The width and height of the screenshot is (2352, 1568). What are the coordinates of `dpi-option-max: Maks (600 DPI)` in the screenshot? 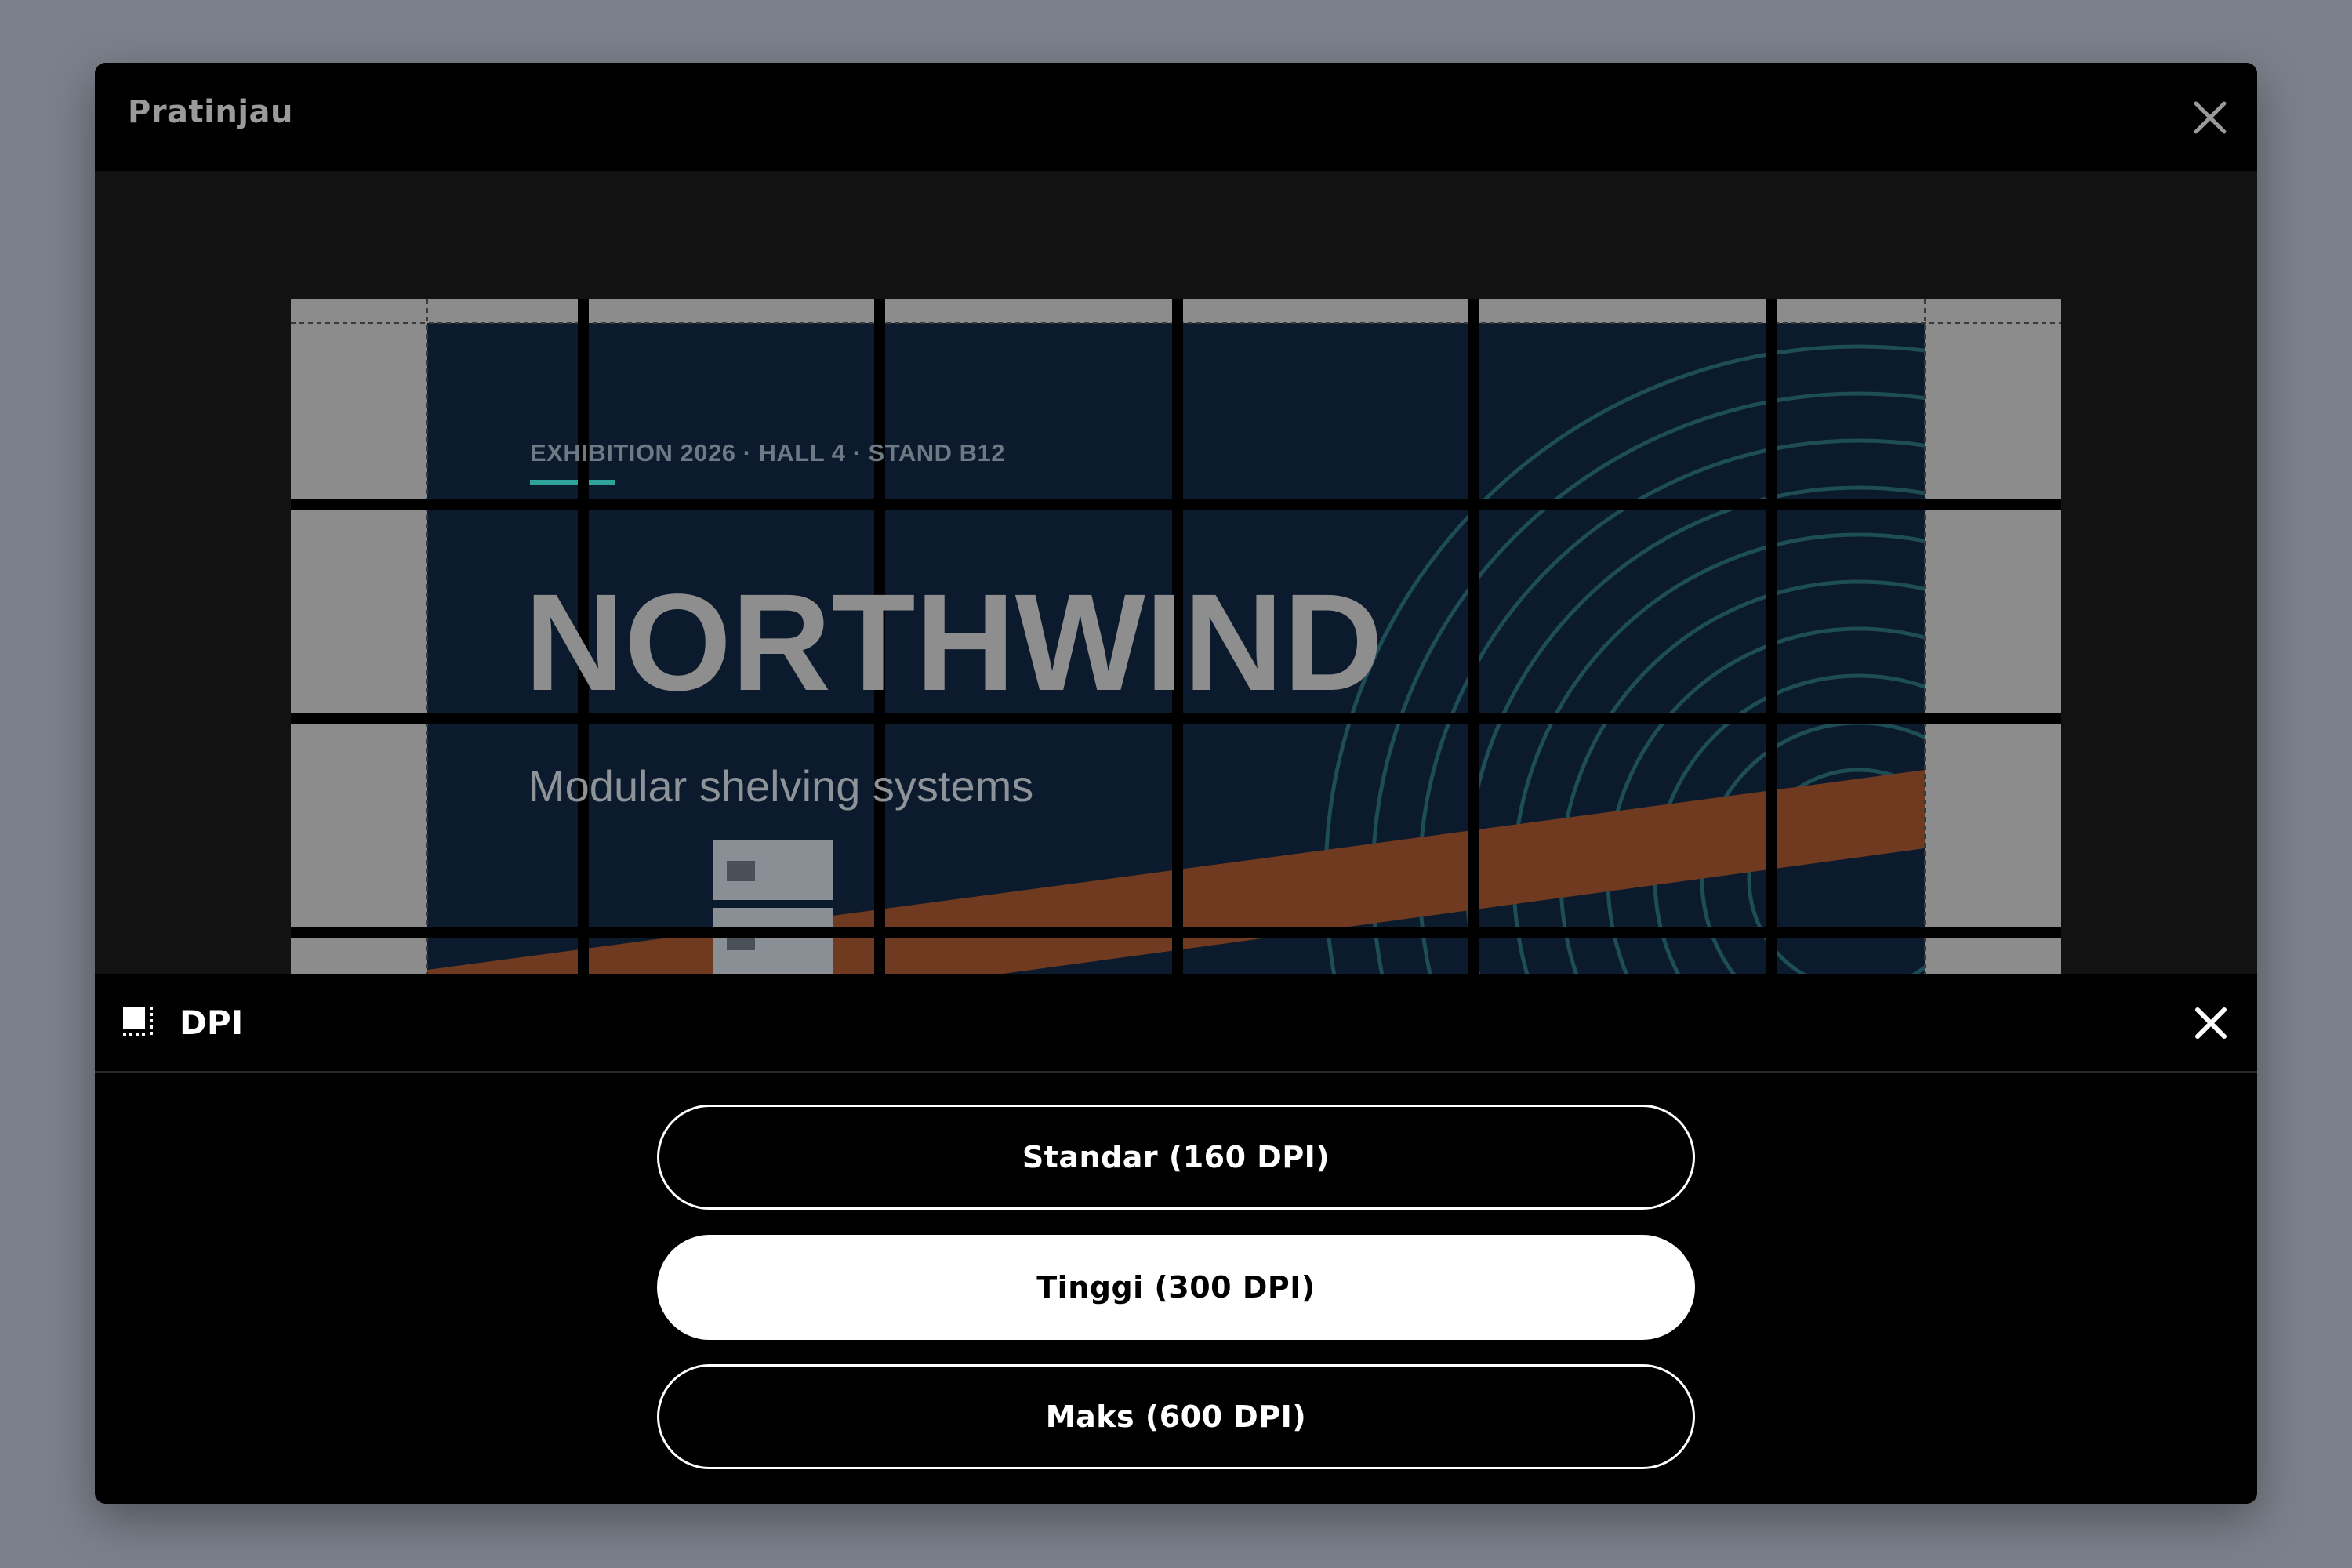 It's located at (1176, 1416).